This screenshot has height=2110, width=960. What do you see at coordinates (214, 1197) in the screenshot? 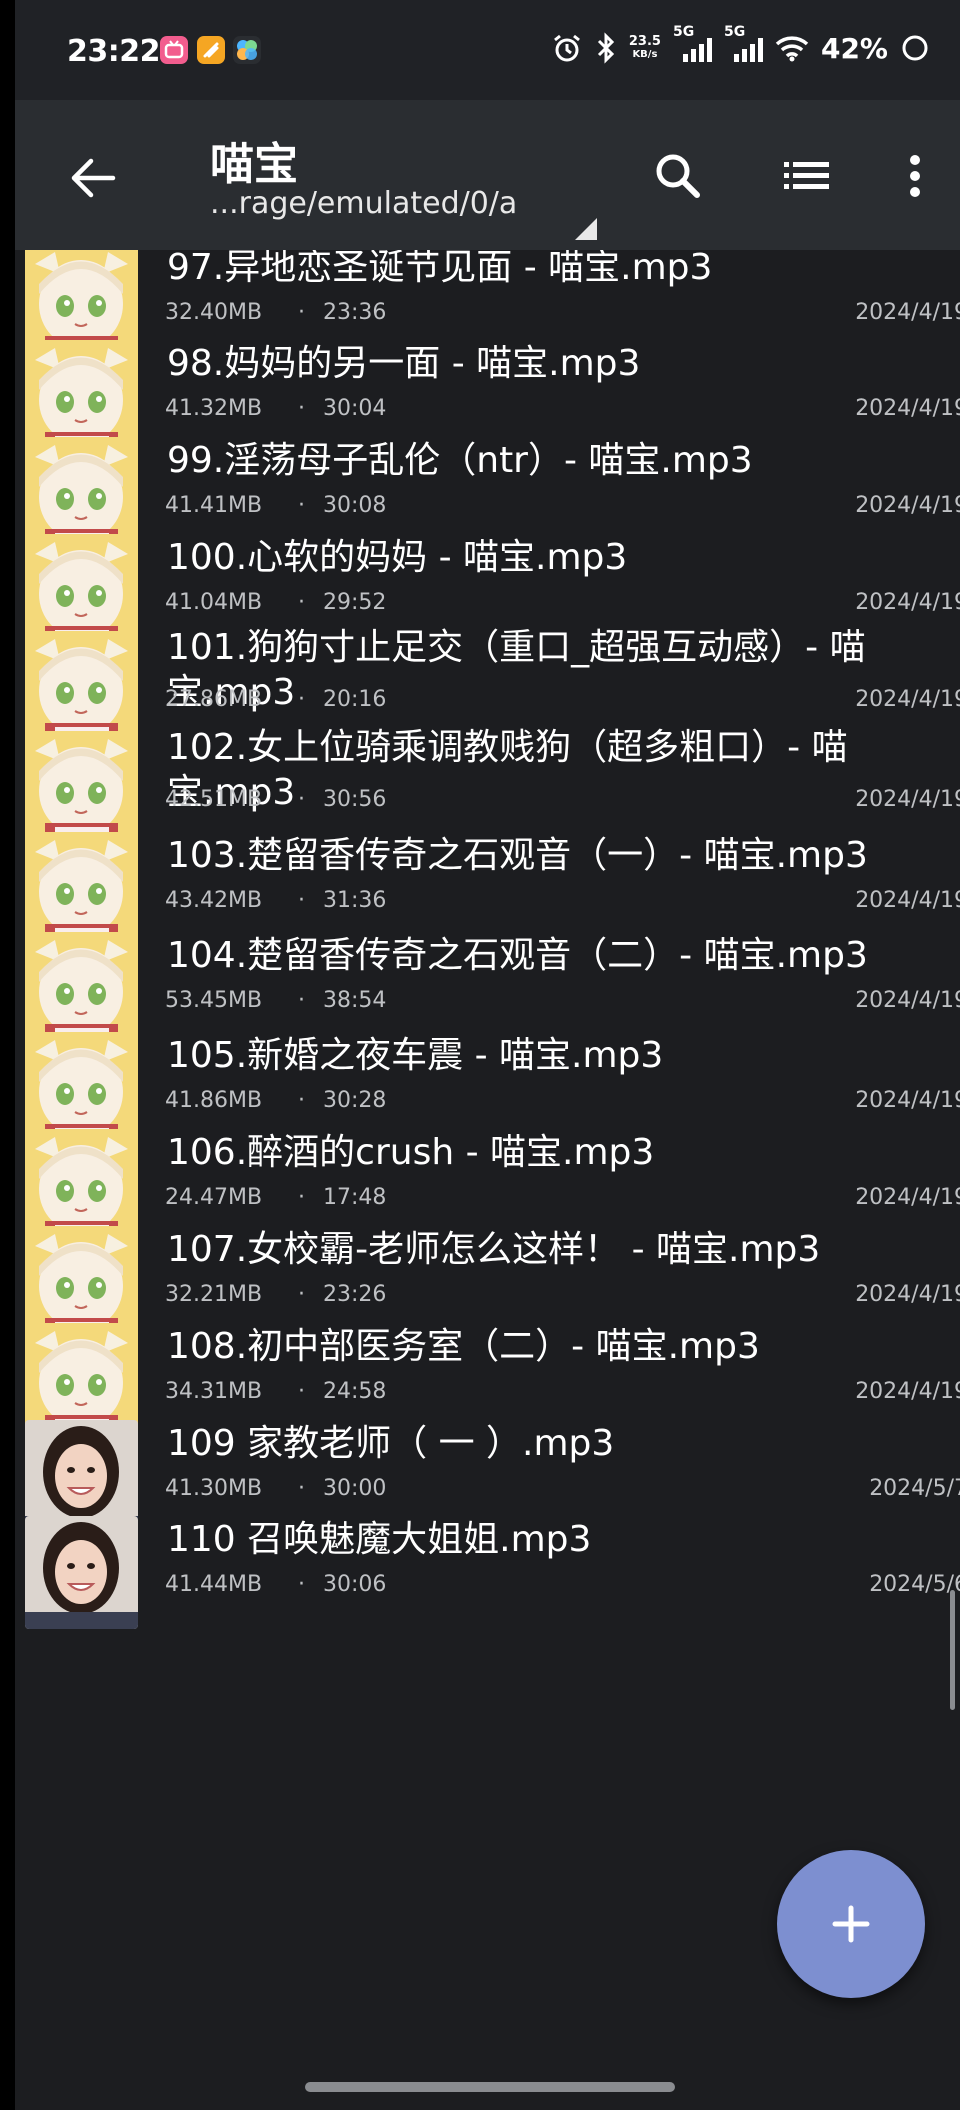
I see `file-size: 24.47MB` at bounding box center [214, 1197].